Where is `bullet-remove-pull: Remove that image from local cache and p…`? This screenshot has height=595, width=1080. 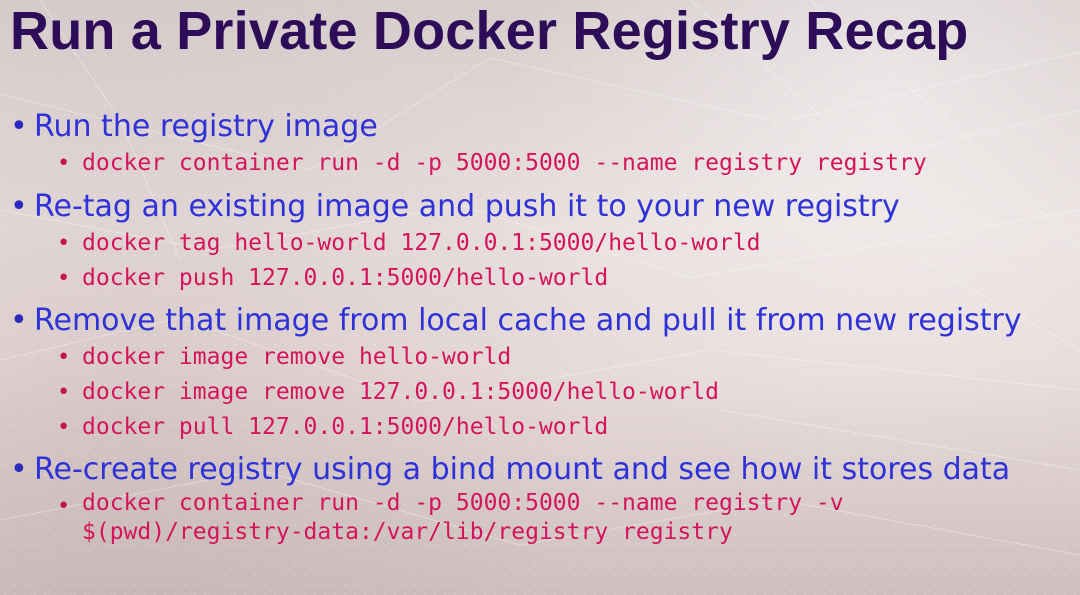
bullet-remove-pull: Remove that image from local cache and p… is located at coordinates (542, 321).